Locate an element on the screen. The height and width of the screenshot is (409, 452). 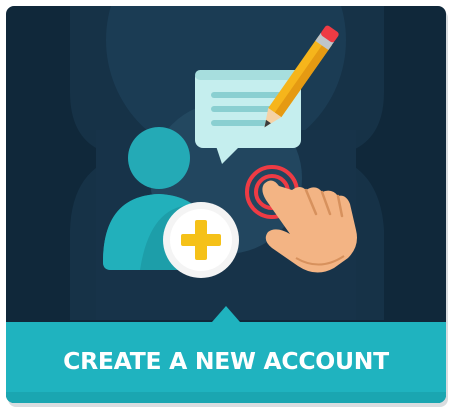
create-account-label: CREATE A NEW ACCOUNT is located at coordinates (226, 361).